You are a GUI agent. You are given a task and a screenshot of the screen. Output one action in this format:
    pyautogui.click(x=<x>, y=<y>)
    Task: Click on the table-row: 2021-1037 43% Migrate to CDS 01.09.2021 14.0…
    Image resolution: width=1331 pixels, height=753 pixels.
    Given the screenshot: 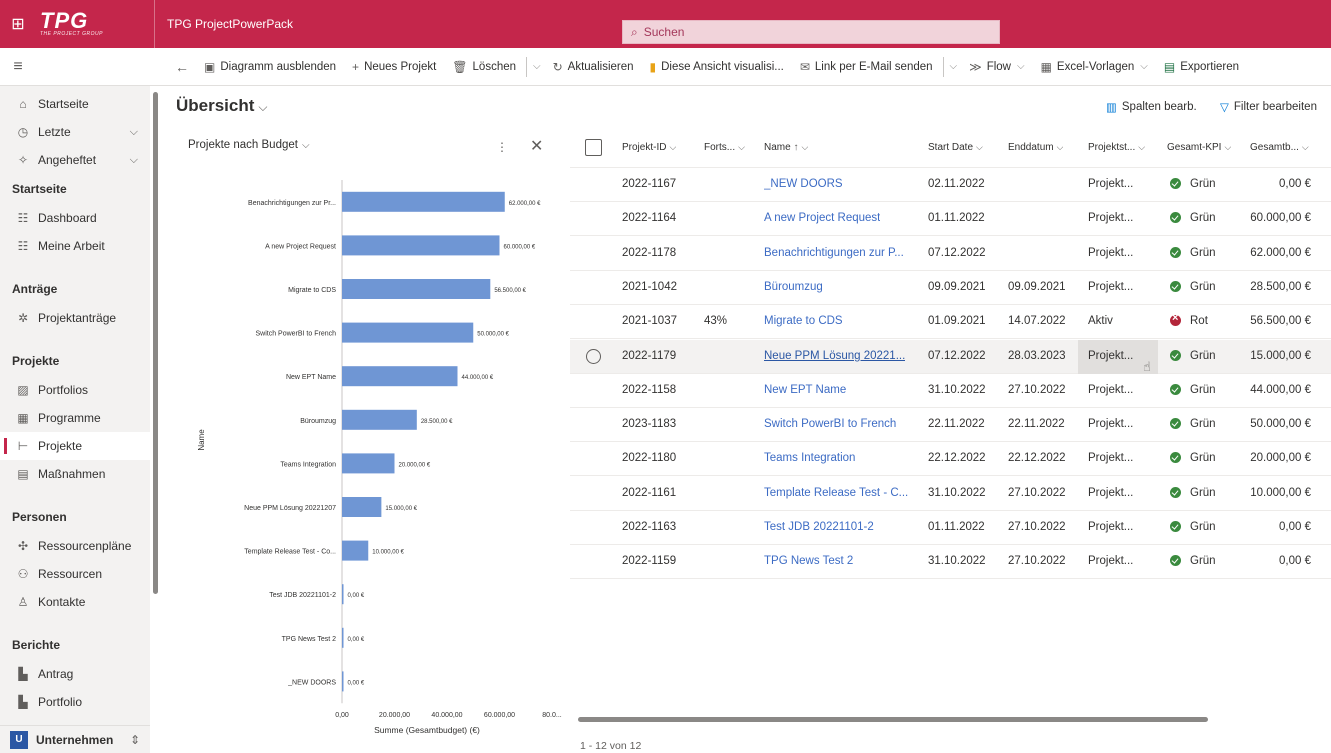 What is the action you would take?
    pyautogui.click(x=950, y=322)
    